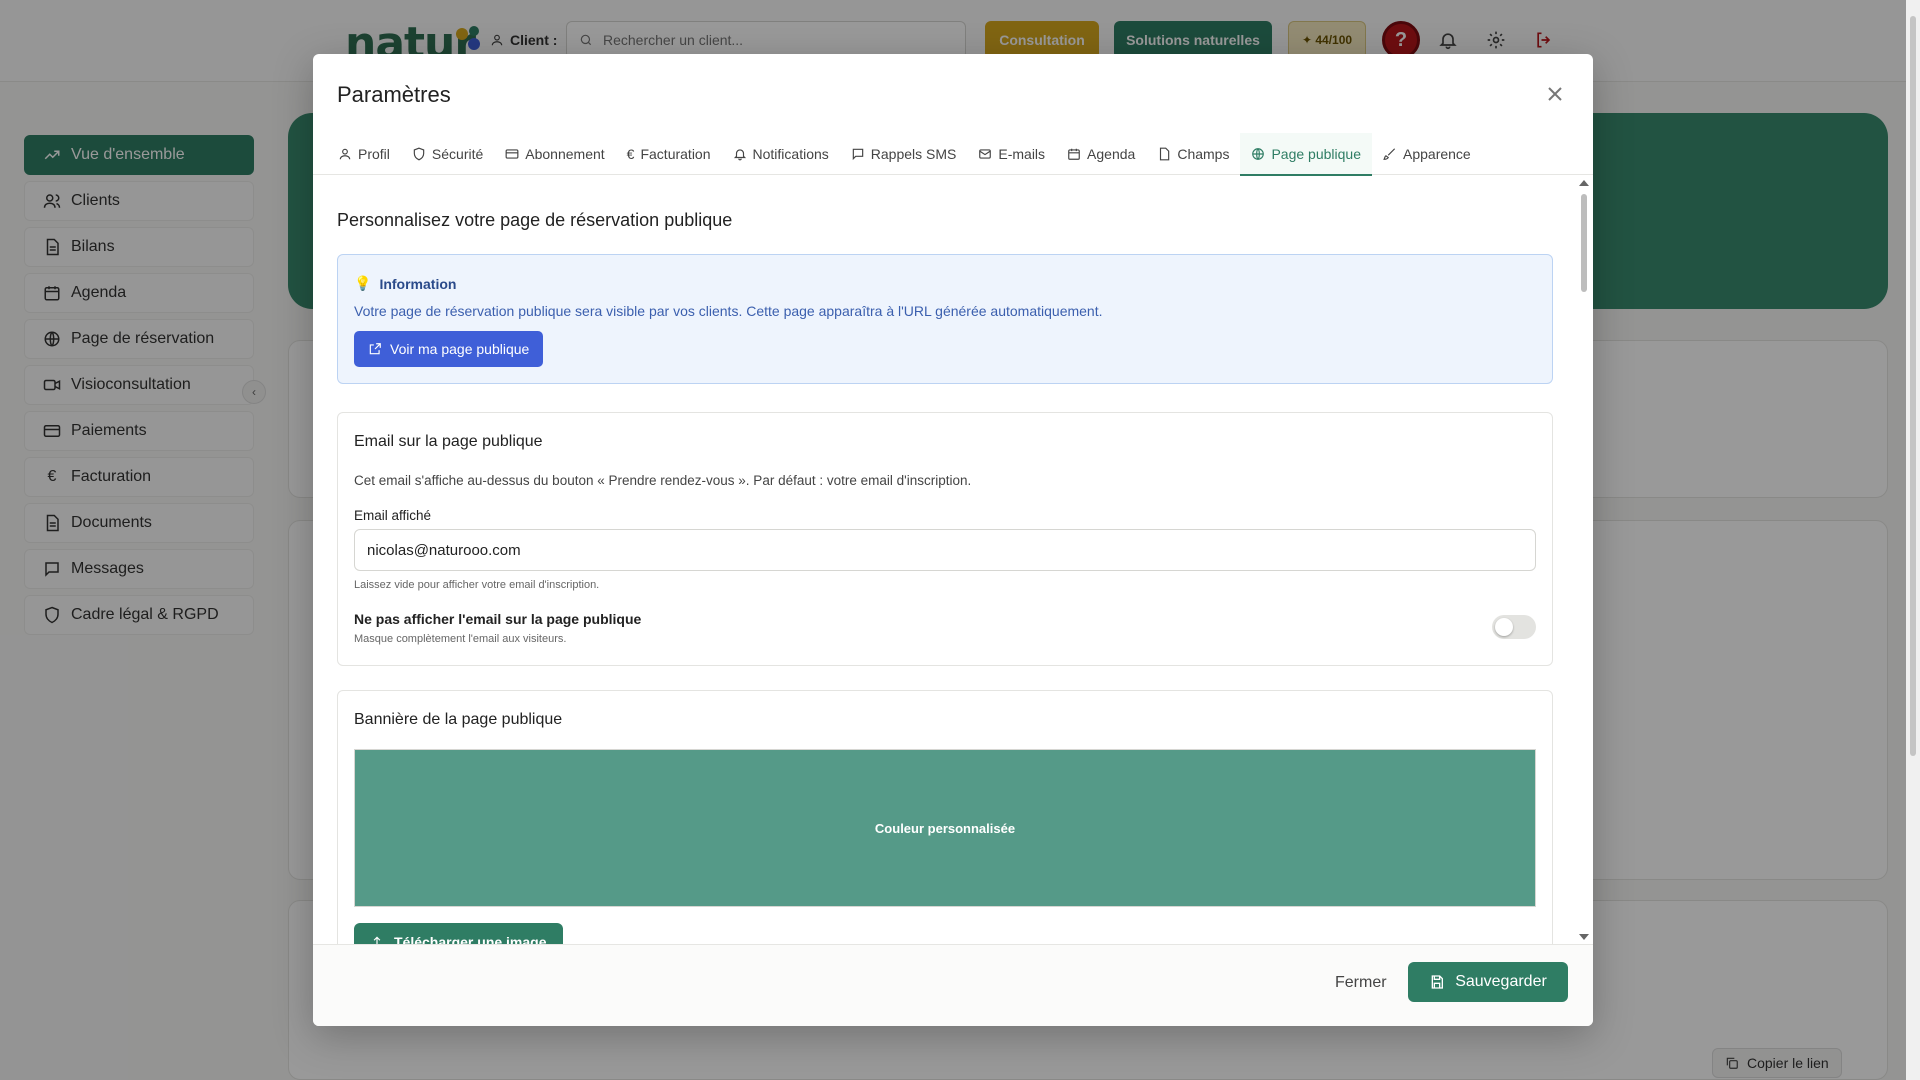  What do you see at coordinates (945, 828) in the screenshot?
I see `banner-preview: Couleur personnalisée` at bounding box center [945, 828].